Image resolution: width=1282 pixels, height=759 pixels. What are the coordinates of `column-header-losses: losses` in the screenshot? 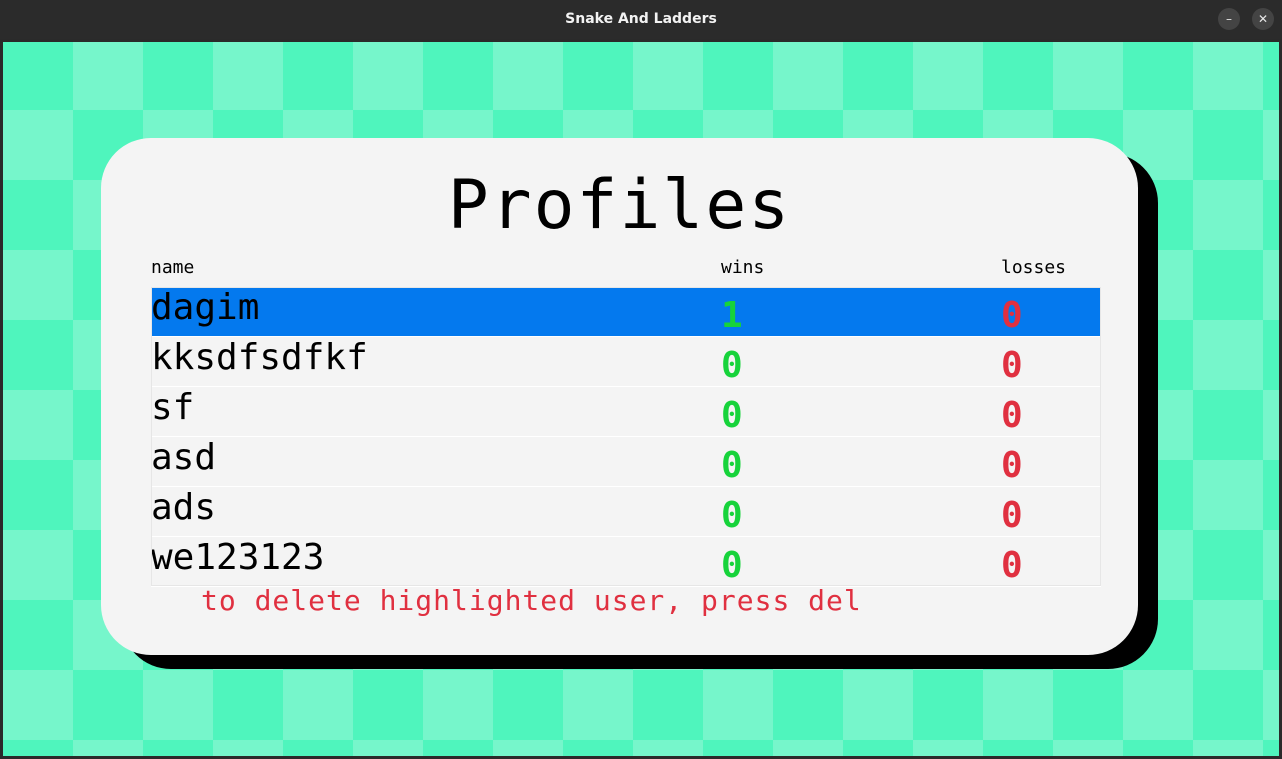 It's located at (1034, 267).